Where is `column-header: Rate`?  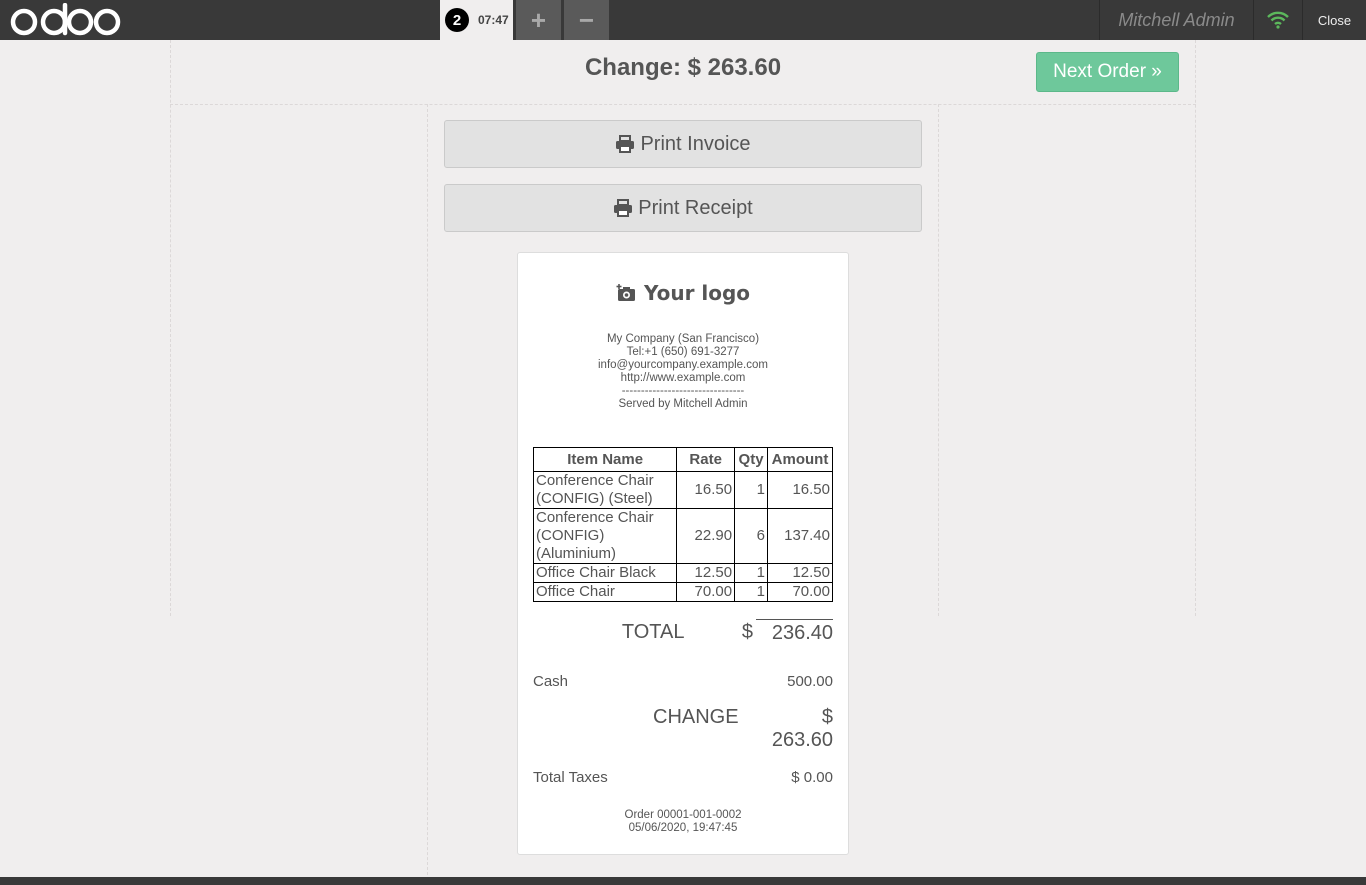 column-header: Rate is located at coordinates (706, 459).